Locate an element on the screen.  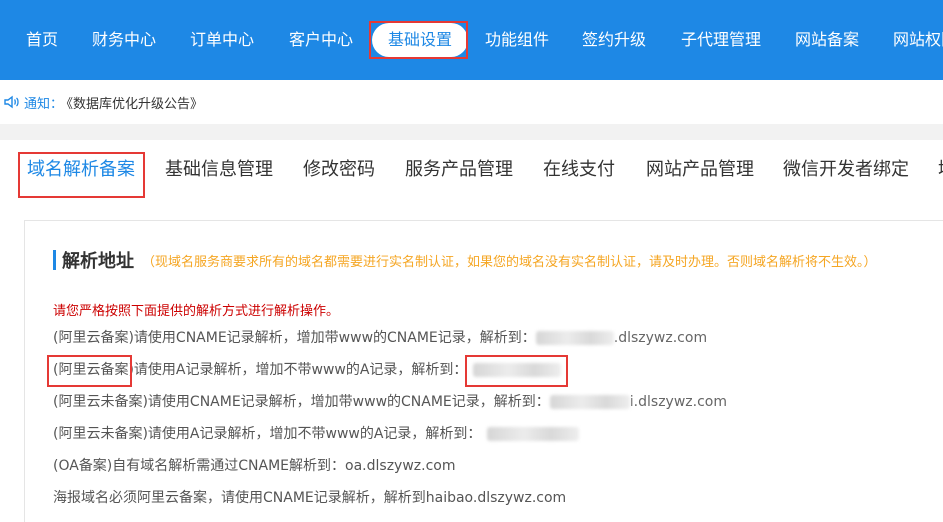
resolution-row-2: (阿里云备案)请使用A记录解析，增加不带www的A记录，解析到： is located at coordinates (307, 370).